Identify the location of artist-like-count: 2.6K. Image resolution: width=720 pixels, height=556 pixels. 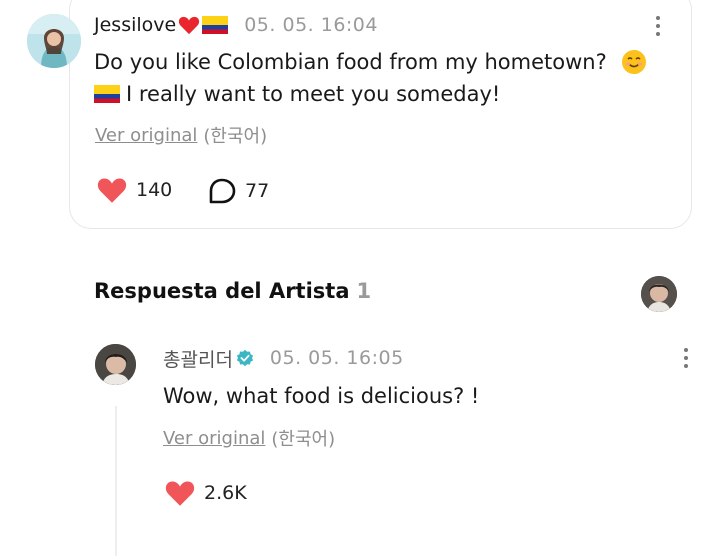
(225, 493).